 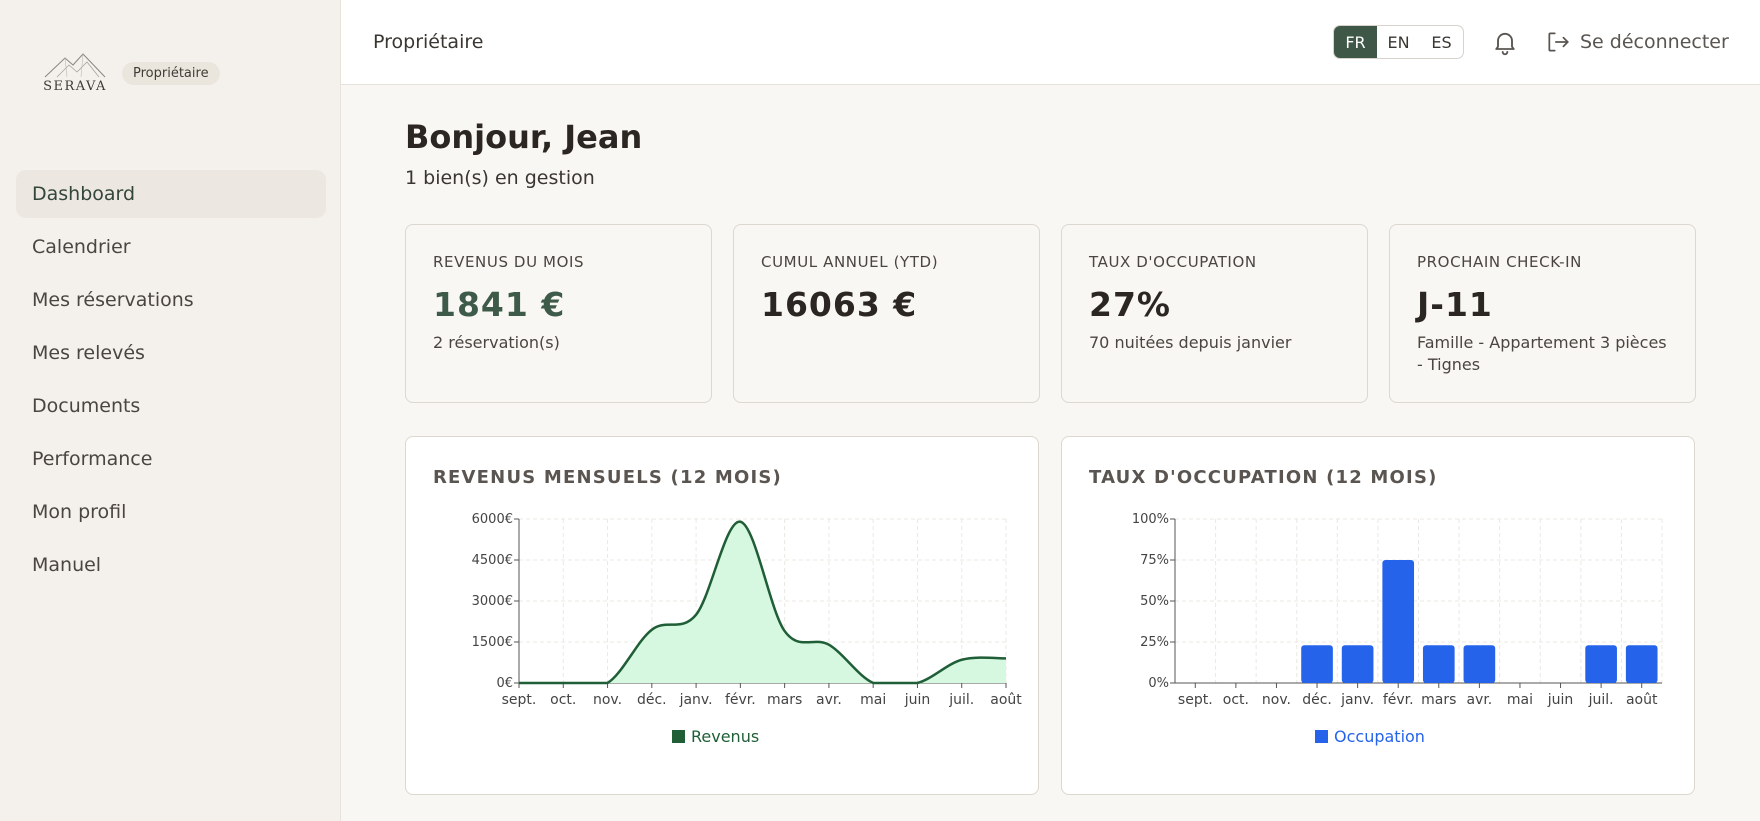 What do you see at coordinates (1654, 42) in the screenshot?
I see `logout-label: Se déconnecter` at bounding box center [1654, 42].